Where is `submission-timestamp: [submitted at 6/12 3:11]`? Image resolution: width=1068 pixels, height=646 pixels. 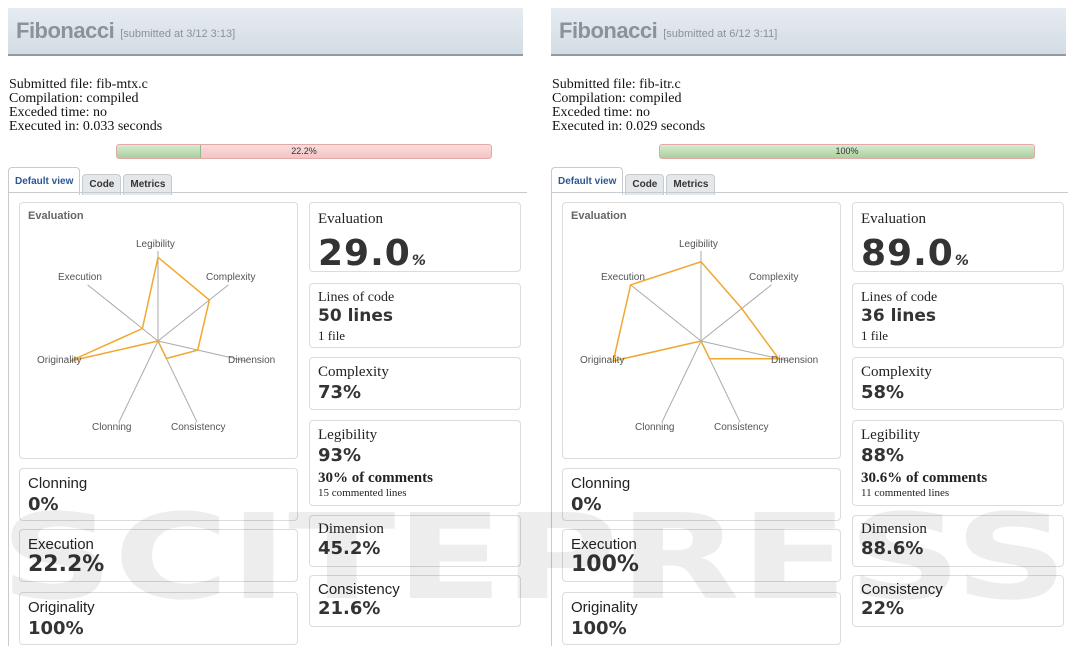 submission-timestamp: [submitted at 6/12 3:11] is located at coordinates (720, 33).